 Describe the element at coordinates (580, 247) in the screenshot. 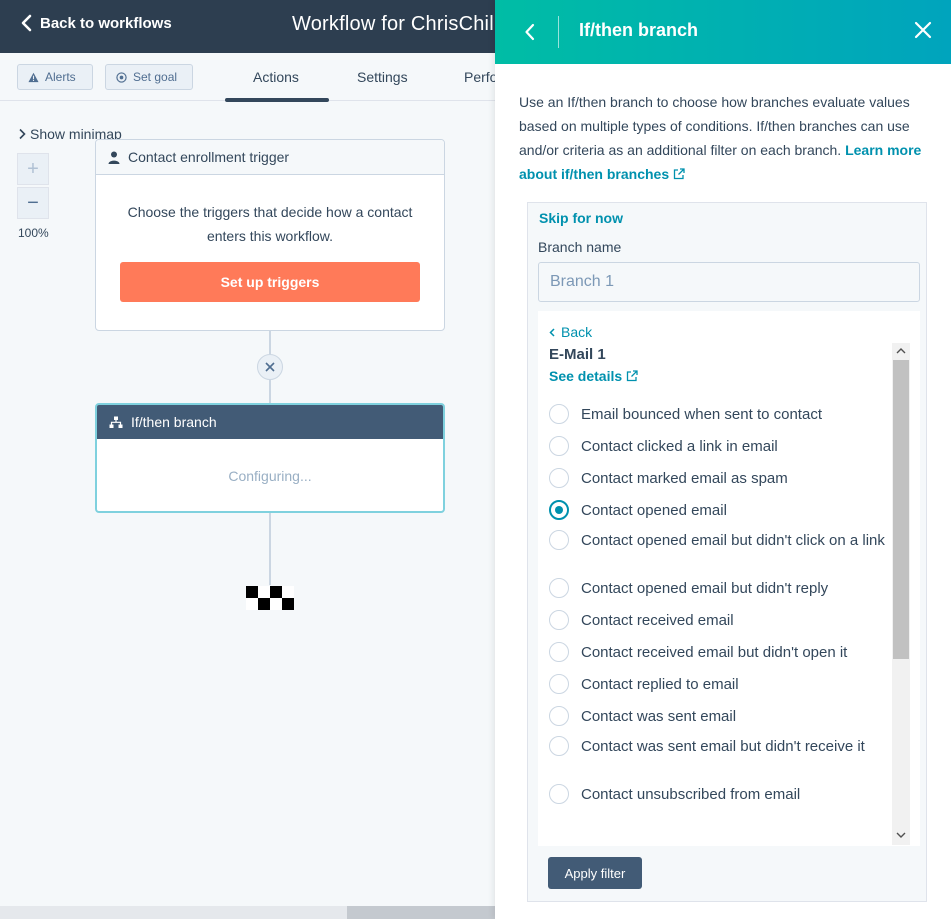

I see `branch-name-label: Branch name` at that location.